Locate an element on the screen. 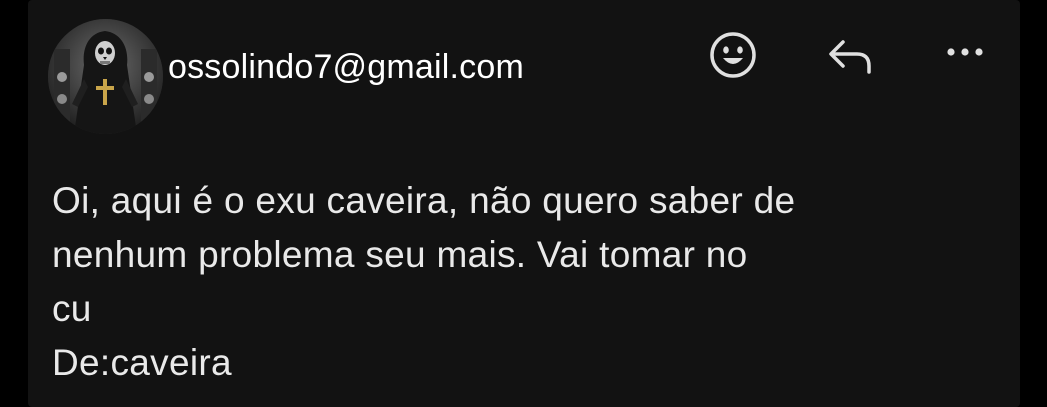 This screenshot has width=1047, height=407. email-body-line: nenhum problema seu mais. Vai tomar no is located at coordinates (400, 254).